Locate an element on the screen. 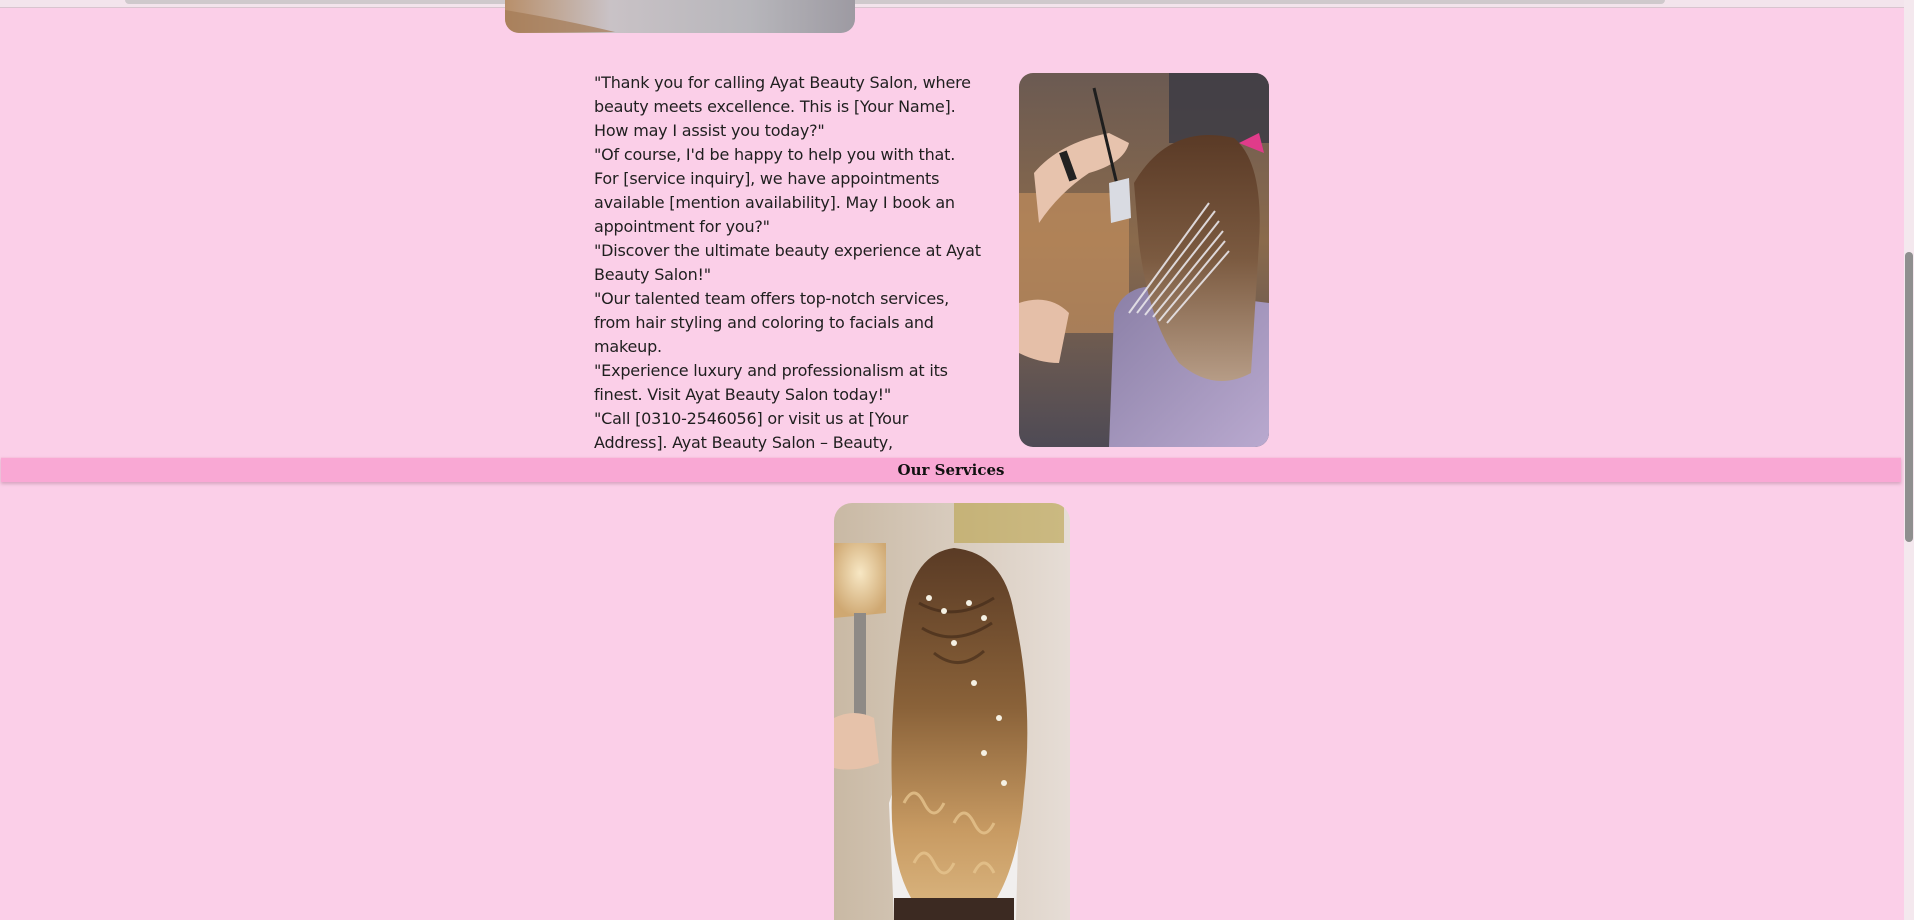 The width and height of the screenshot is (1914, 920). services-header-bar: Our Services is located at coordinates (951, 469).